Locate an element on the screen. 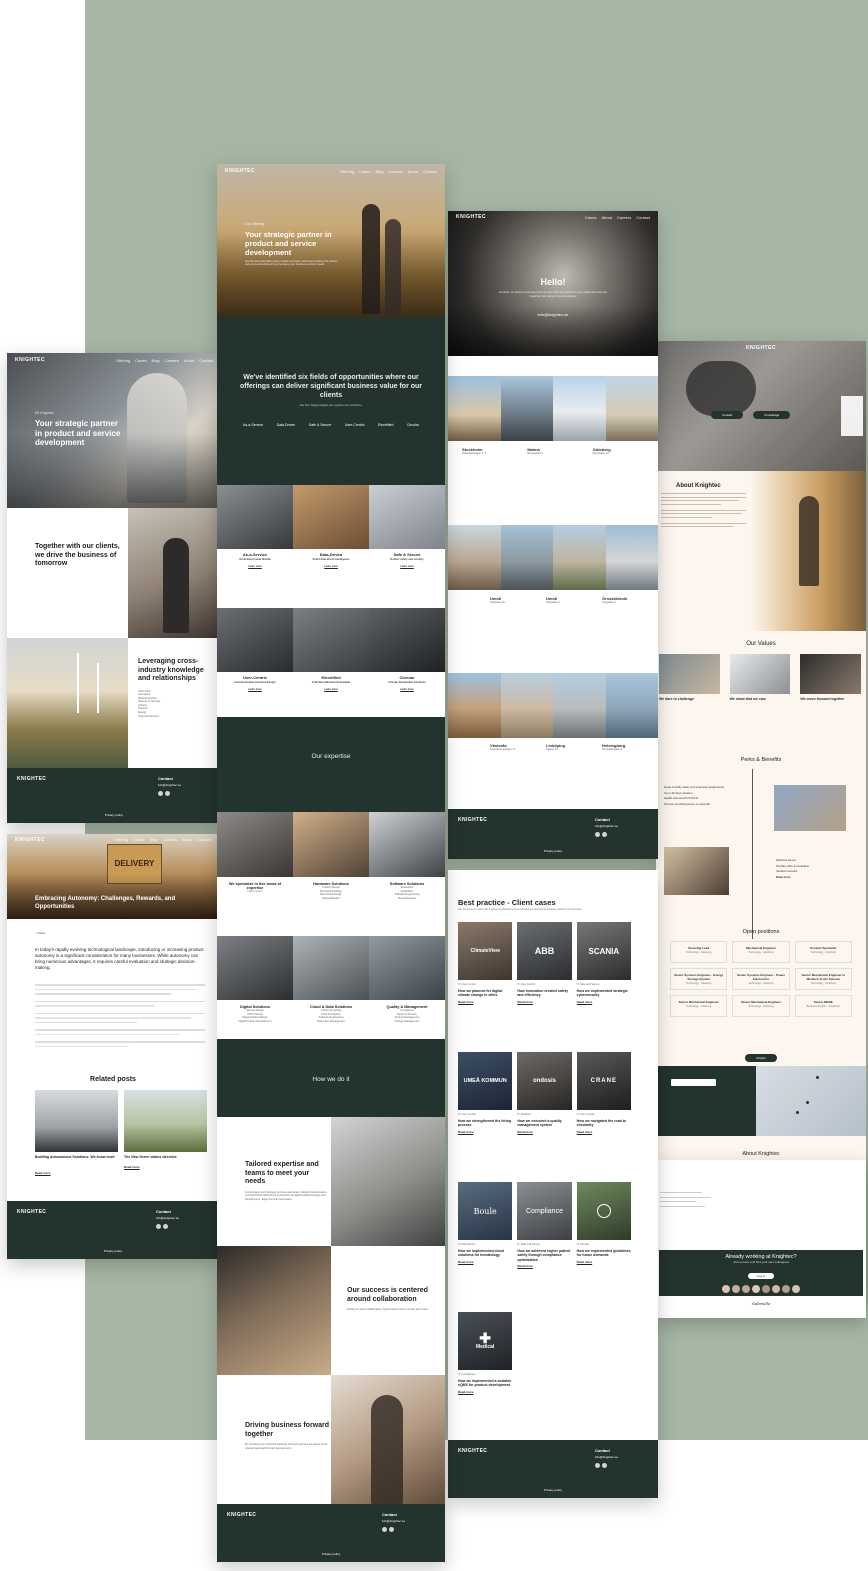  position-card: Mechanical Engineer Technology - Göteborg is located at coordinates (761, 952).